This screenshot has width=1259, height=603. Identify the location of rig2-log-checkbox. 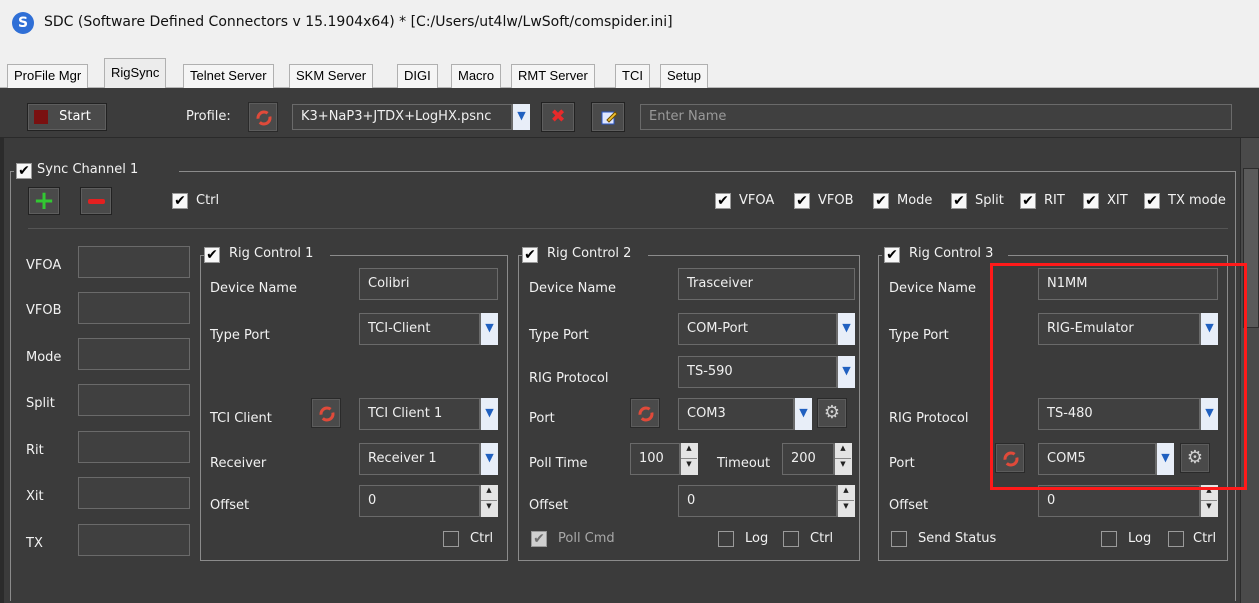
(726, 539).